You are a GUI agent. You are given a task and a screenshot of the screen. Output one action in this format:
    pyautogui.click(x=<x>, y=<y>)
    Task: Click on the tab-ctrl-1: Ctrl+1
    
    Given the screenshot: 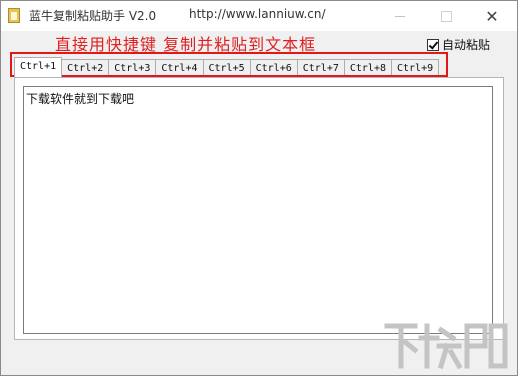 What is the action you would take?
    pyautogui.click(x=38, y=67)
    